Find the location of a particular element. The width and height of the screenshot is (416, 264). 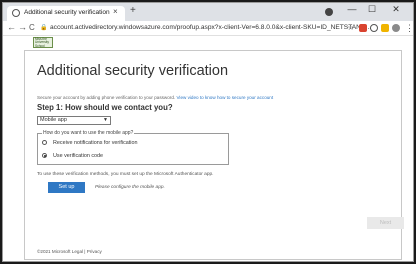

step-title: Step 1: How should we contact you? is located at coordinates (105, 107).